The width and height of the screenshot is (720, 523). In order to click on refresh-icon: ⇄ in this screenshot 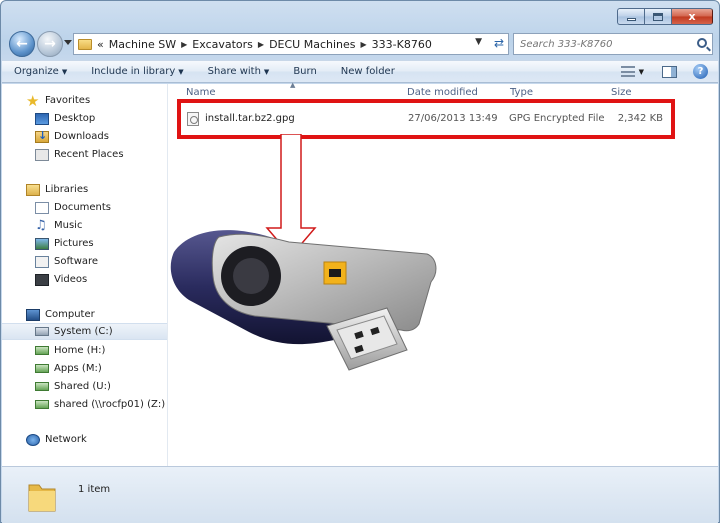, I will do `click(499, 43)`.